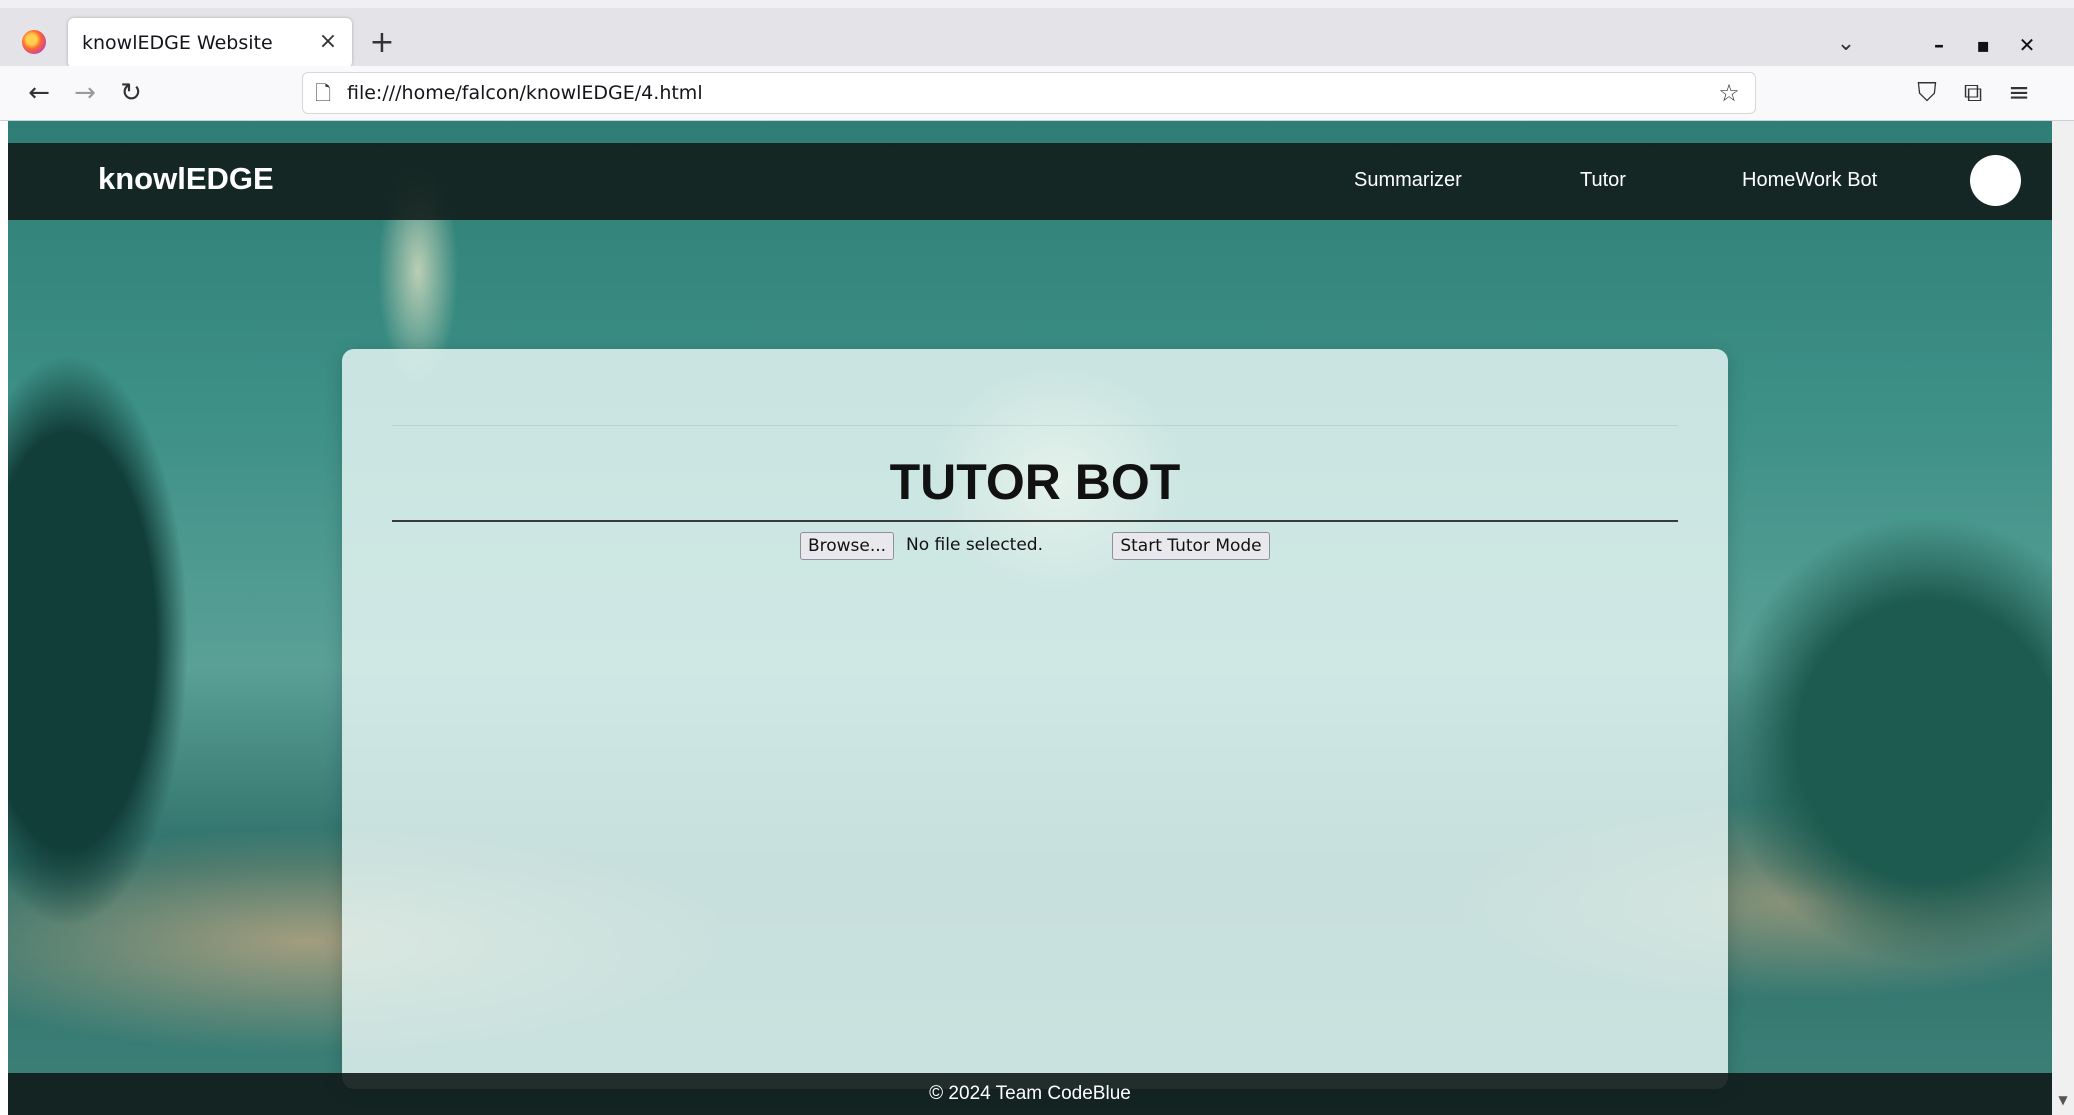 The width and height of the screenshot is (2074, 1115). I want to click on background-tree-right, so click(1880, 741).